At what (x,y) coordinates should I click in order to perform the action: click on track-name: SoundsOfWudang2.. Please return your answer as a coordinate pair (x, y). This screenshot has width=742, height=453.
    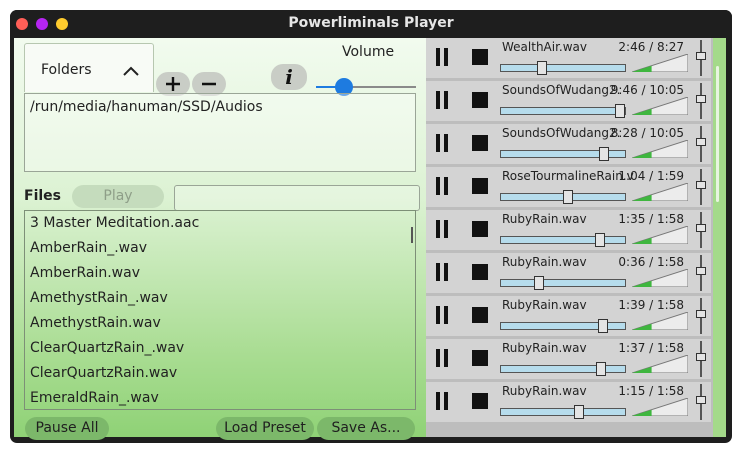
    Looking at the image, I should click on (561, 90).